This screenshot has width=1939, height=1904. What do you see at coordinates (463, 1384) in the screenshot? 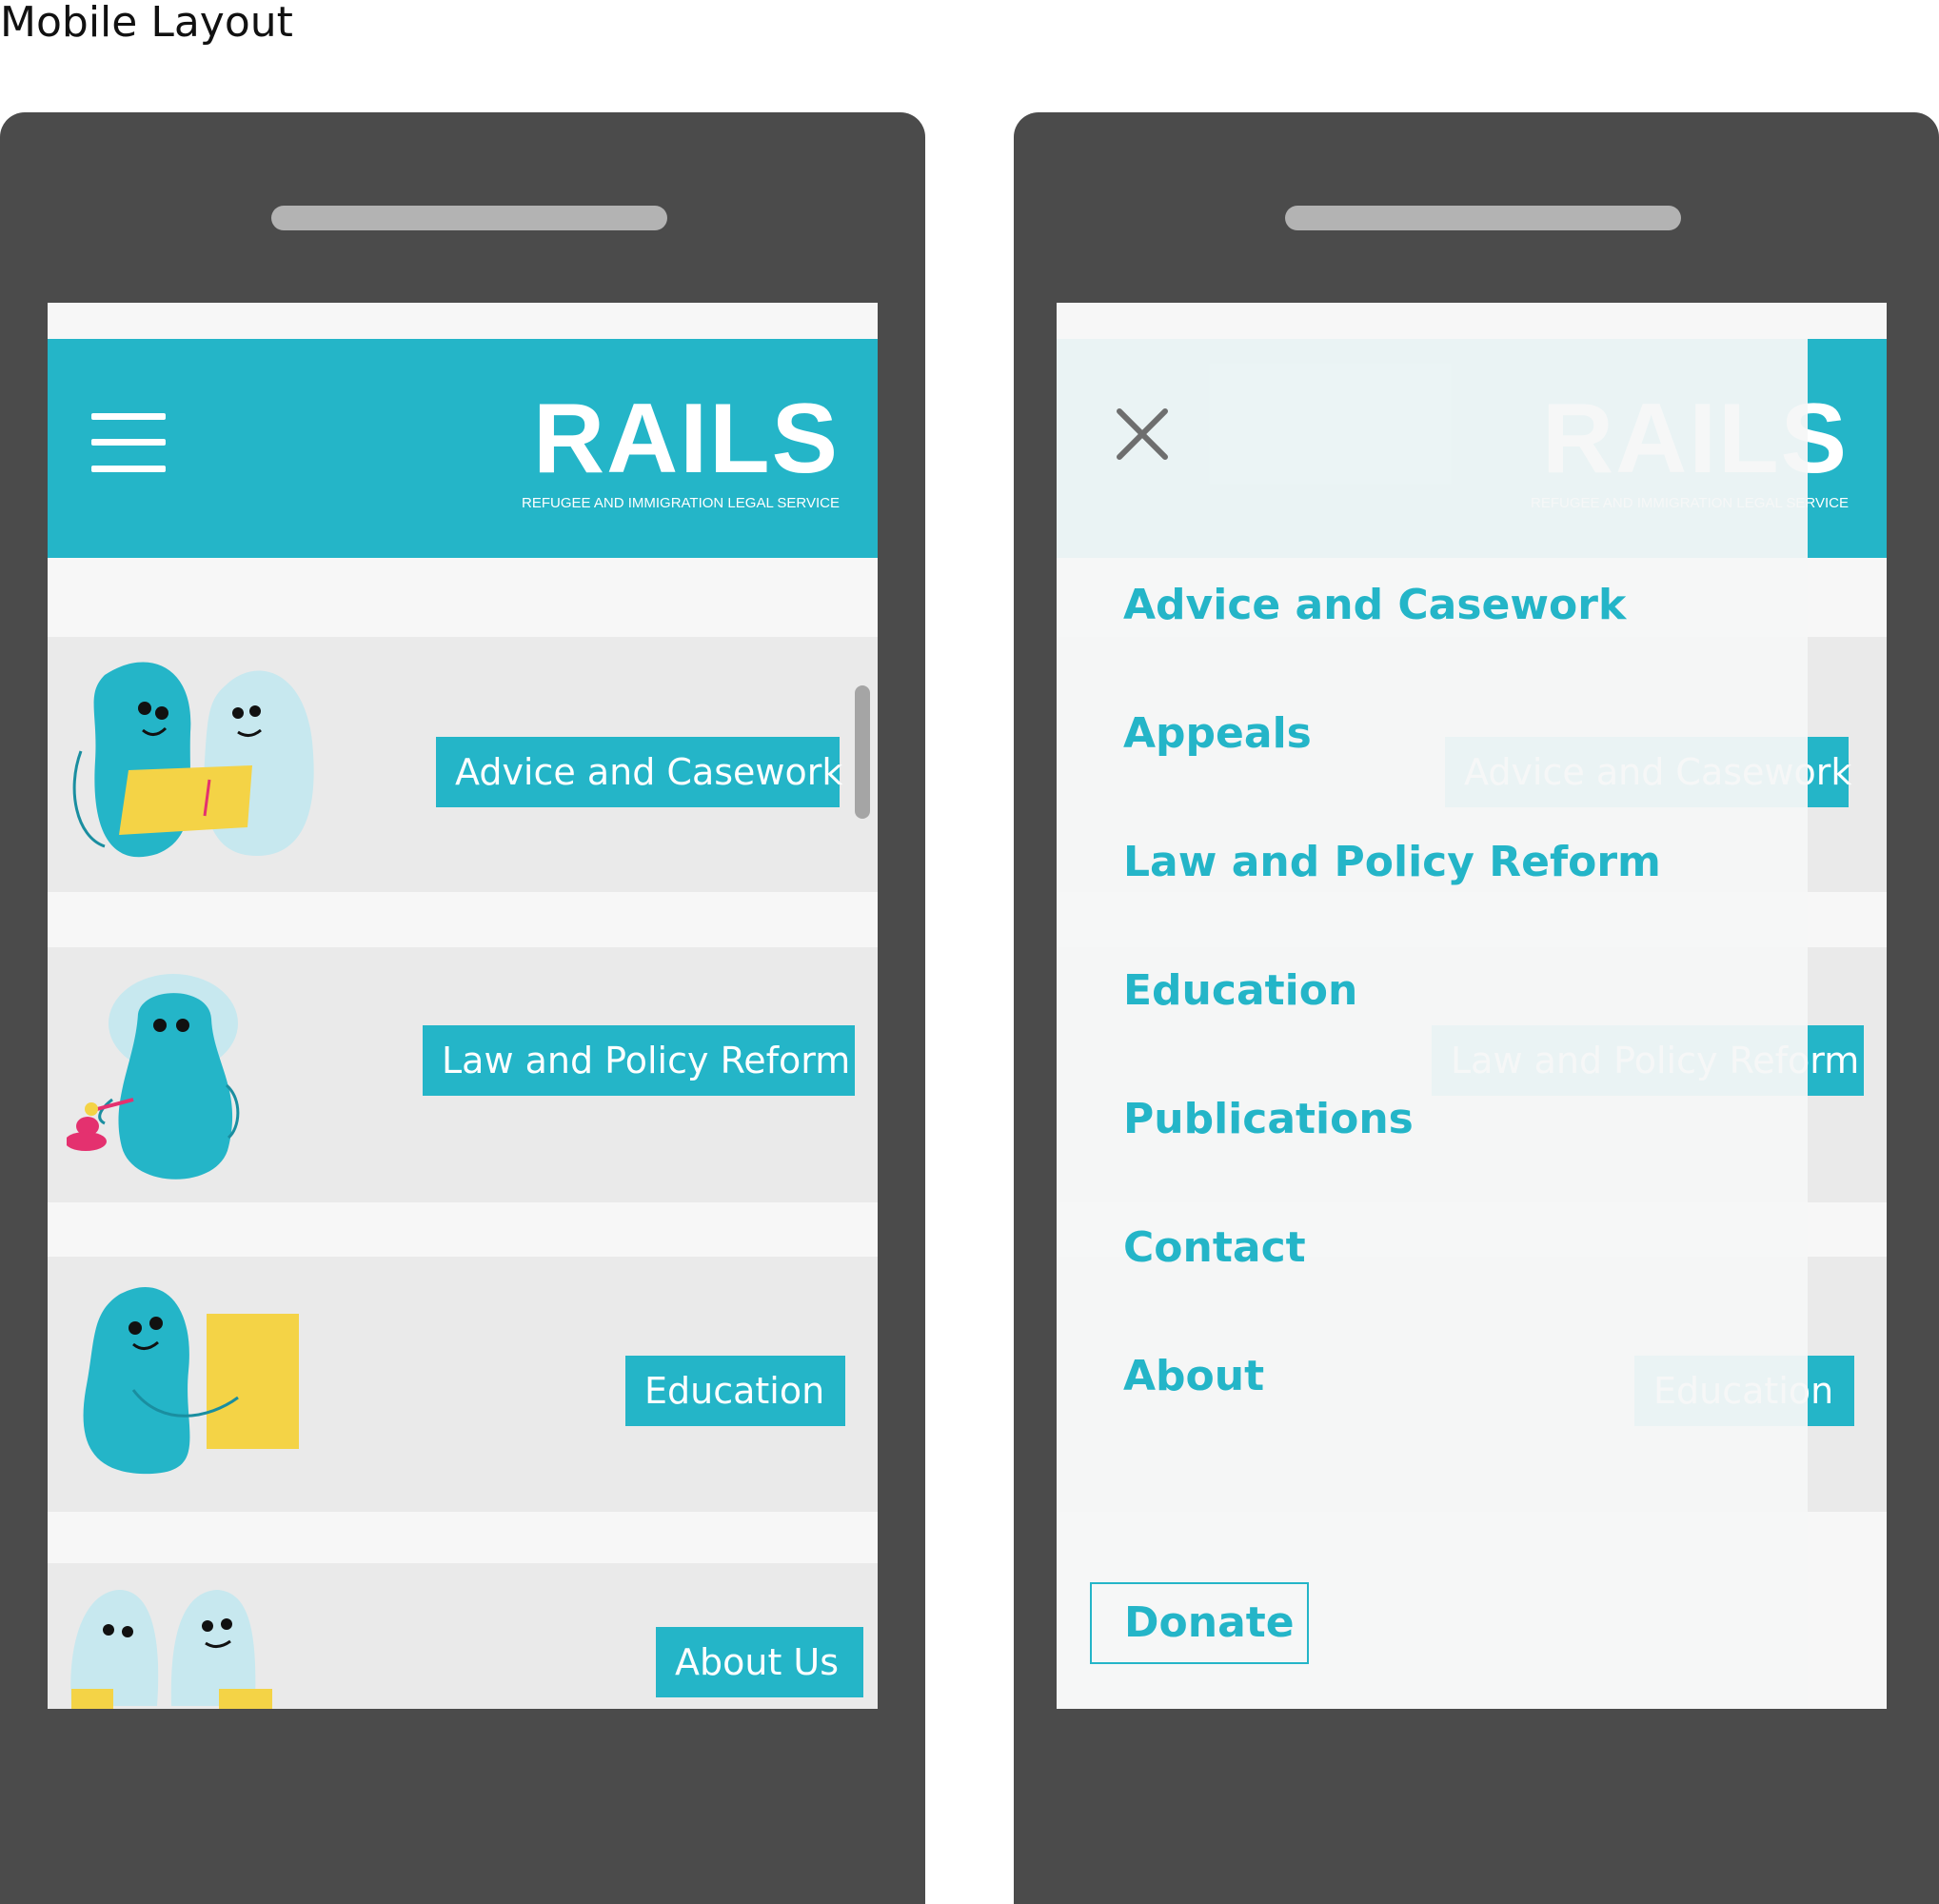
I see `card-education: Education` at bounding box center [463, 1384].